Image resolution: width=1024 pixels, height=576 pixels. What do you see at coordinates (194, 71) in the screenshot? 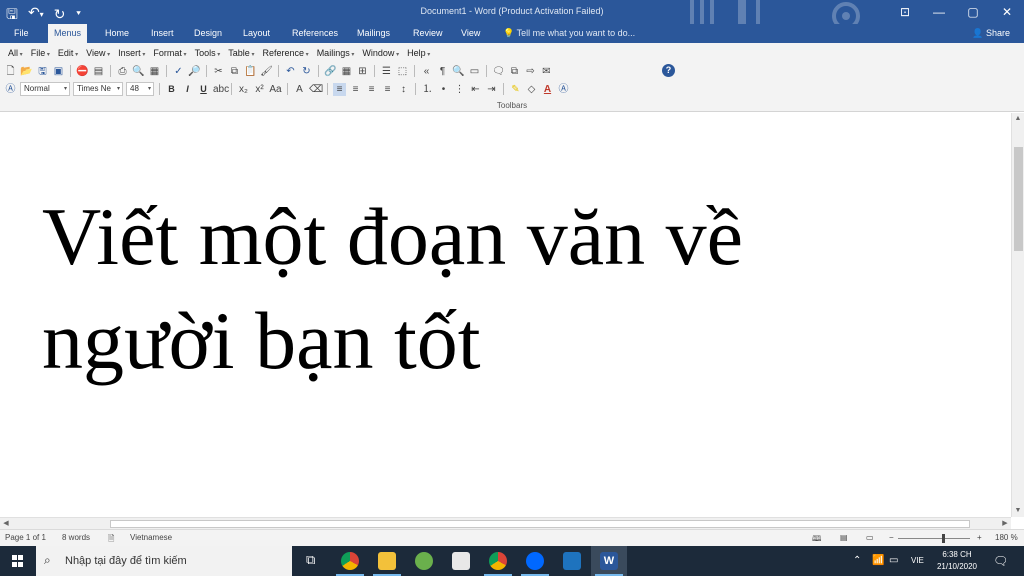
I see `research-icon: 🔎` at bounding box center [194, 71].